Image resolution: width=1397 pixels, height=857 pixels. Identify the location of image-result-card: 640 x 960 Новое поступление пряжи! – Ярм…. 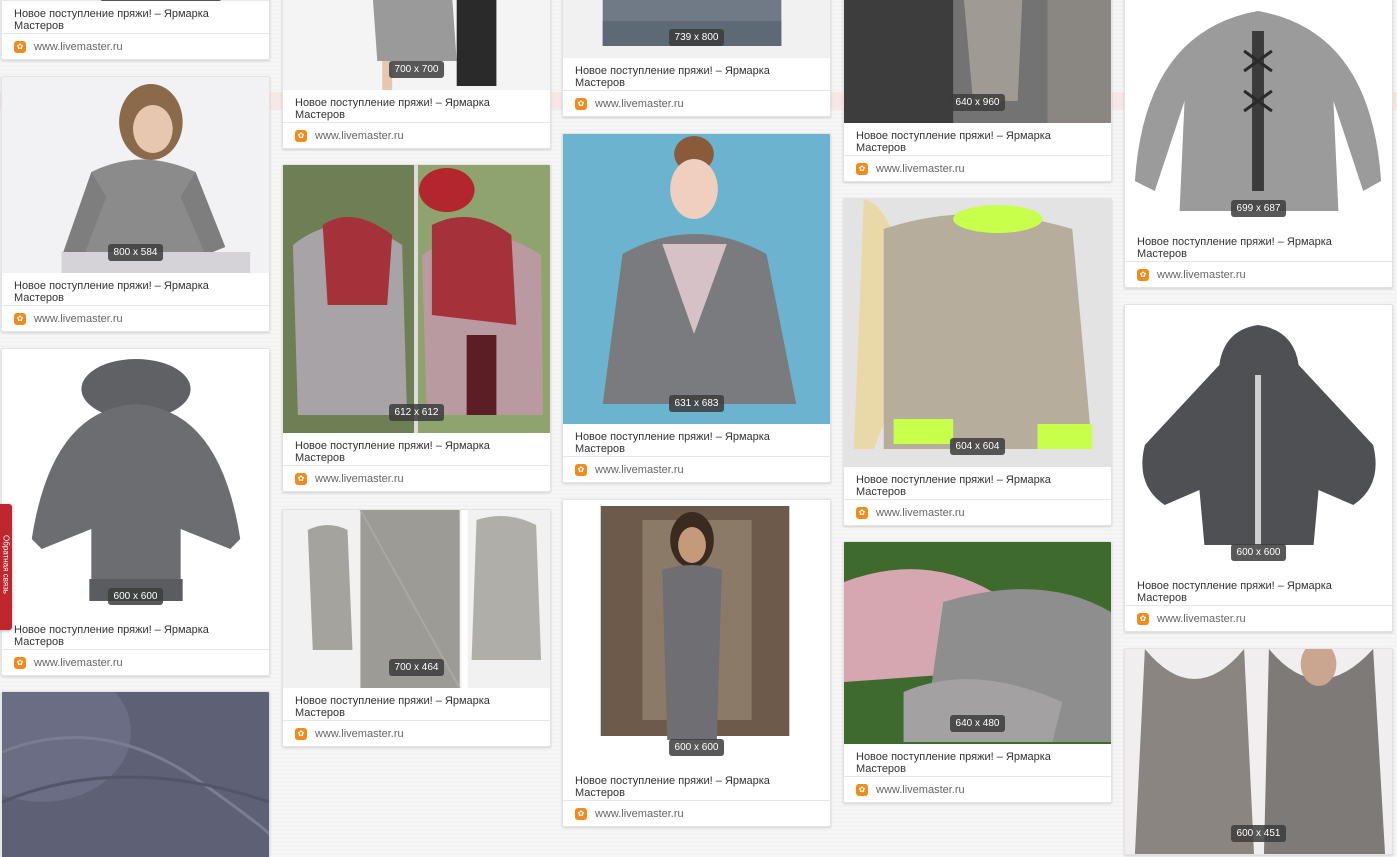
(977, 91).